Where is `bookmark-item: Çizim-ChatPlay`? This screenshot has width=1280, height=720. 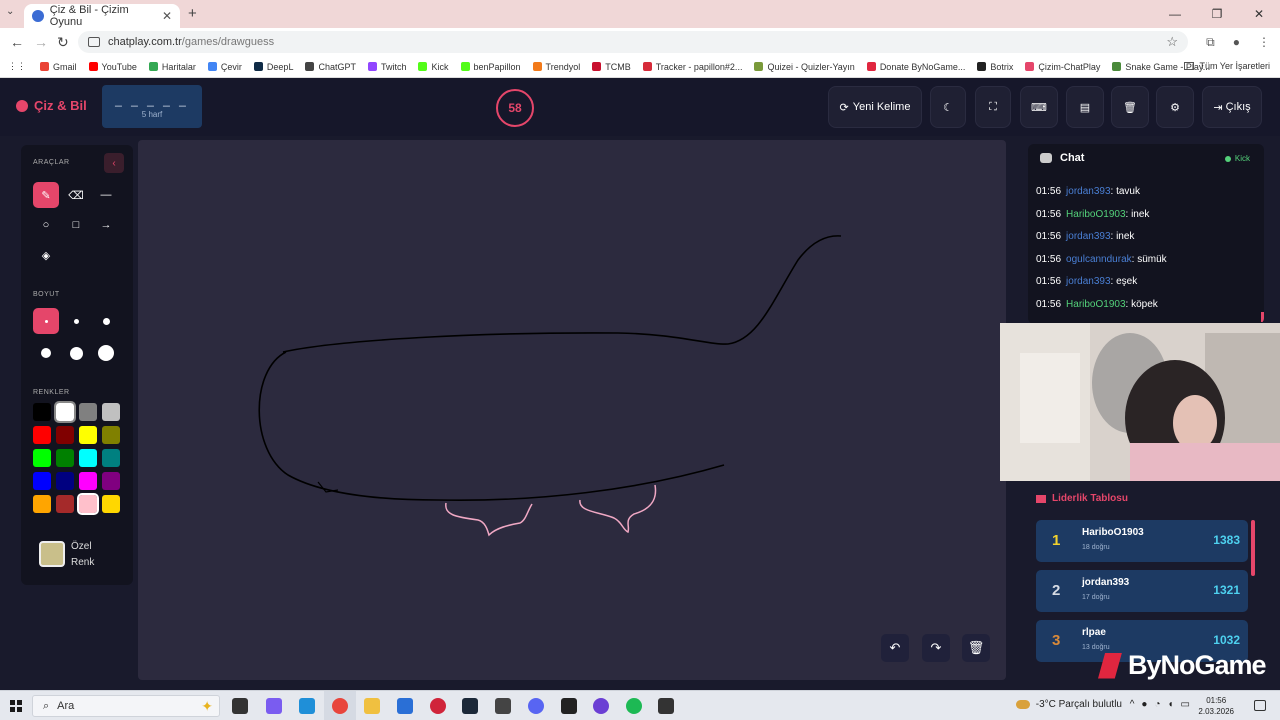 bookmark-item: Çizim-ChatPlay is located at coordinates (1062, 67).